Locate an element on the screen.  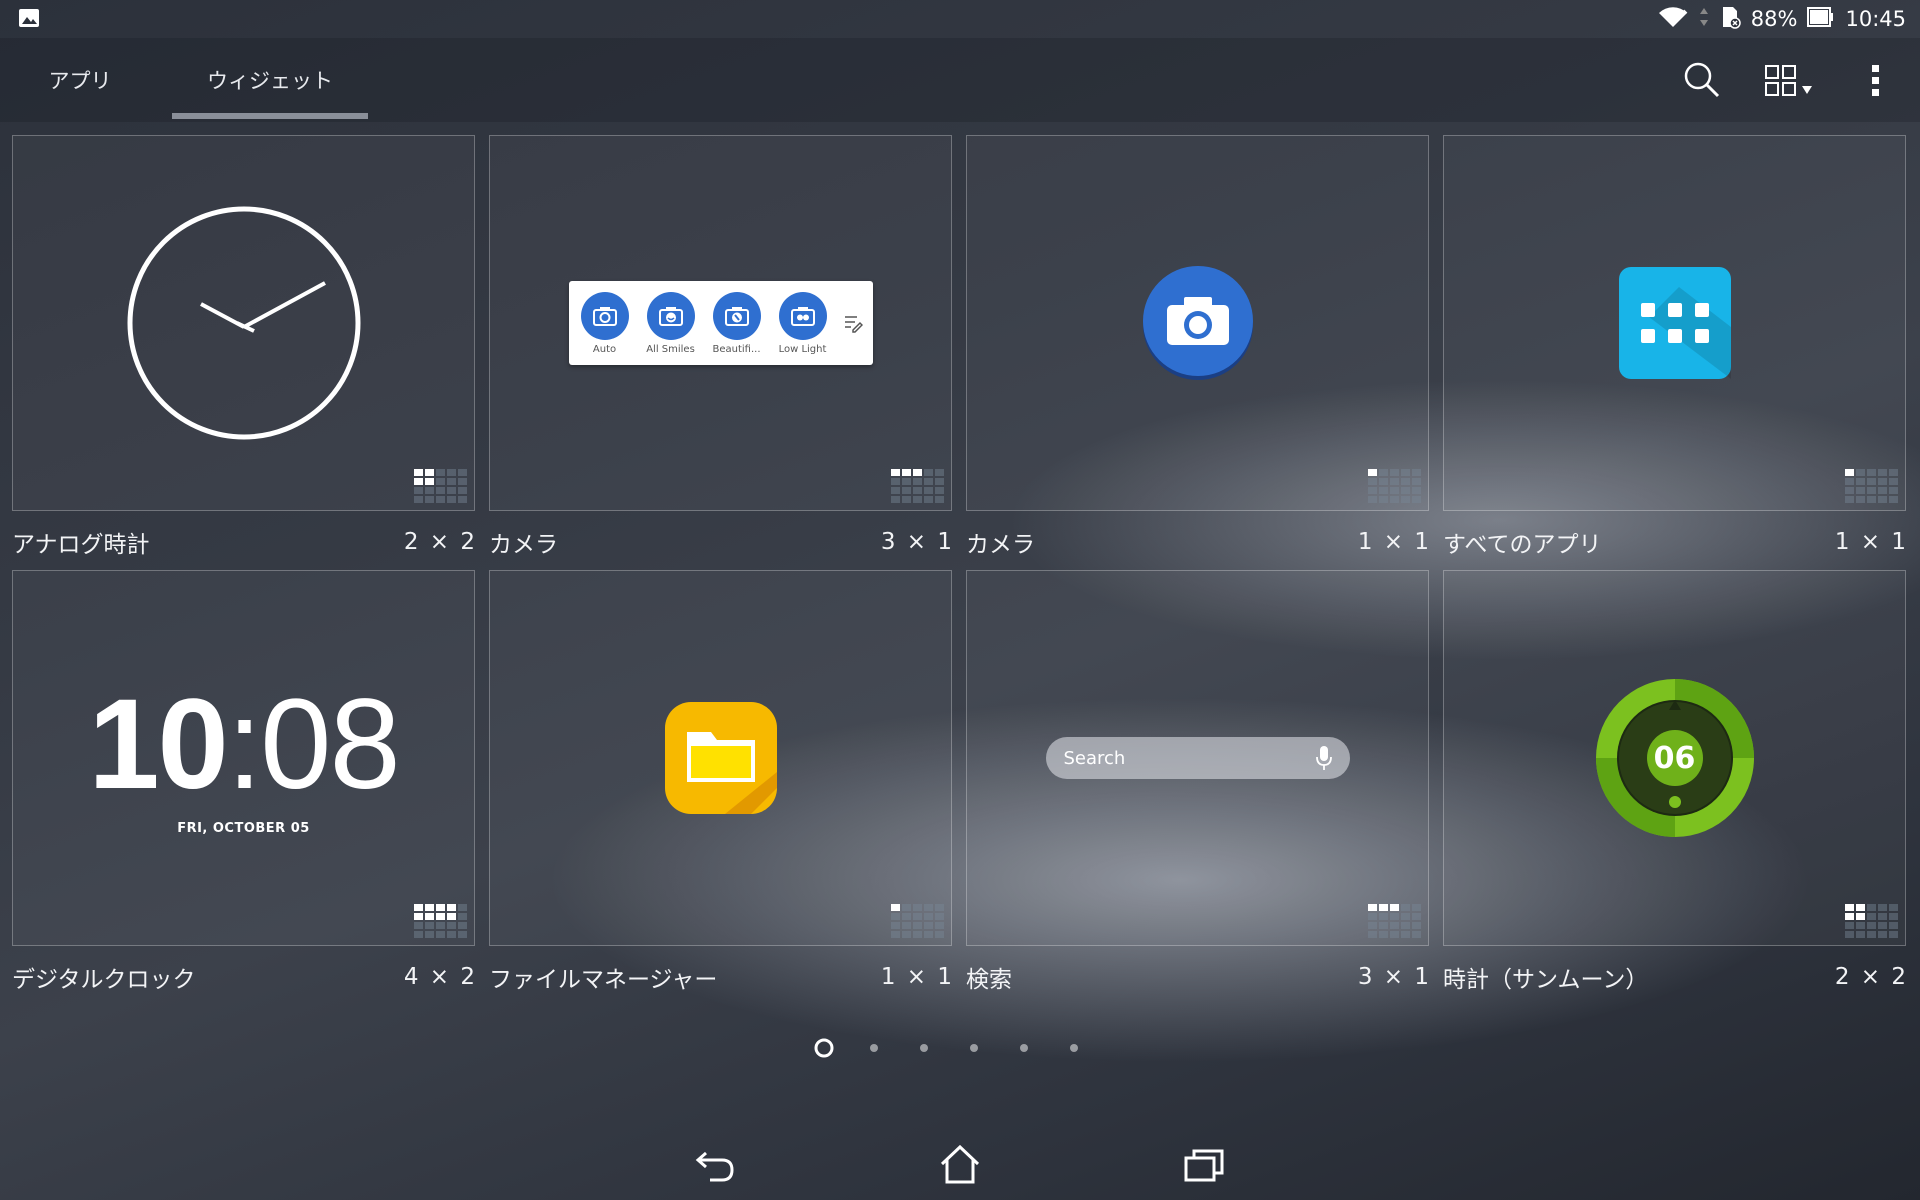
search-widget-preview: Search is located at coordinates (1197, 758).